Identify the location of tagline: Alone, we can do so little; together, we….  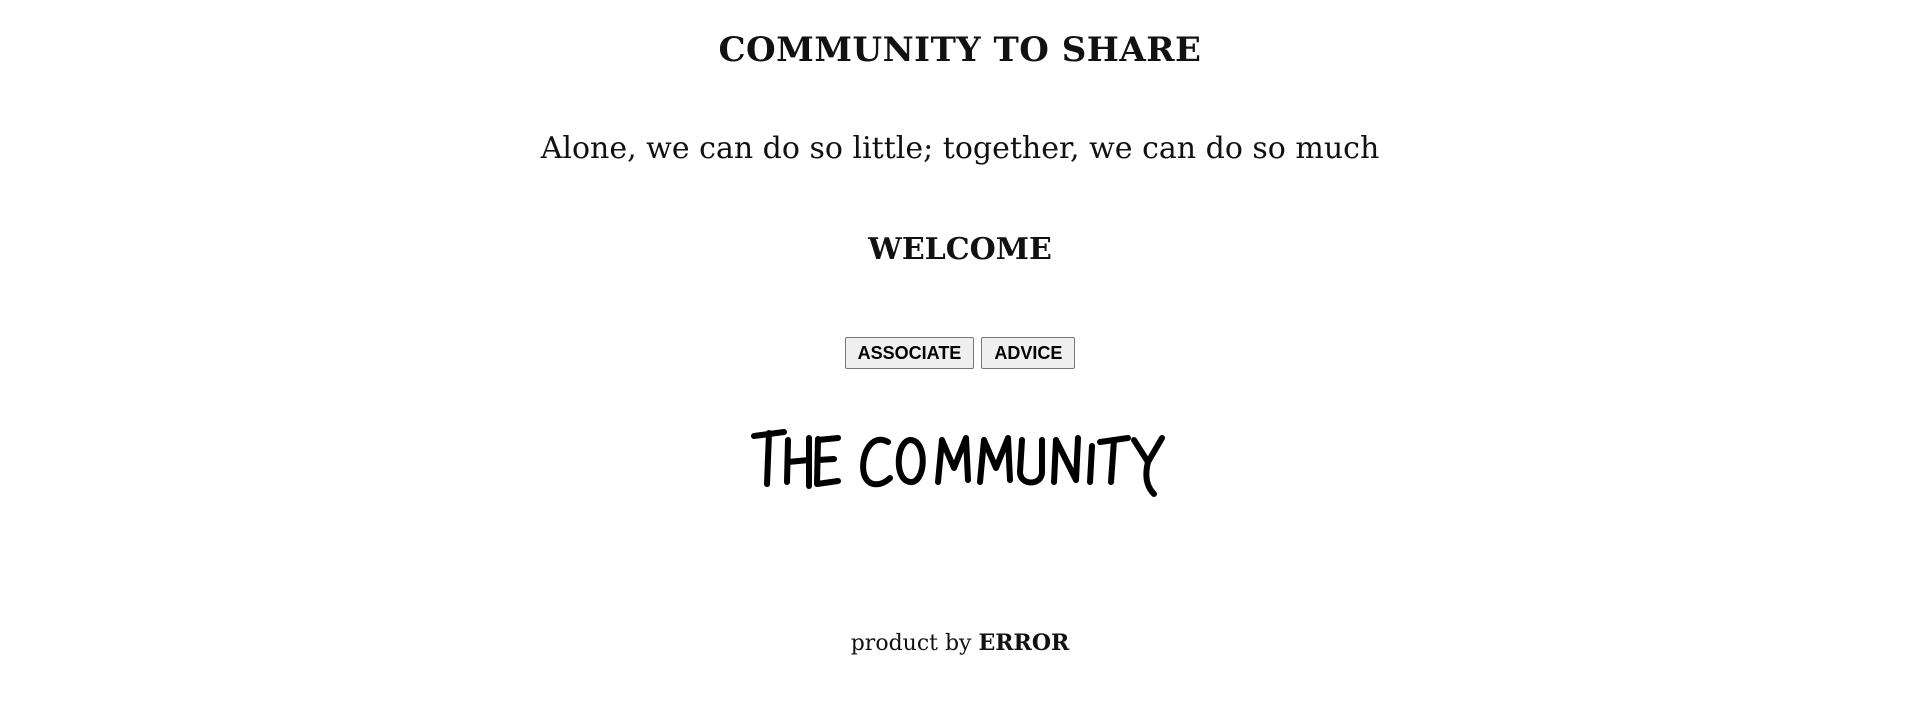
(960, 148).